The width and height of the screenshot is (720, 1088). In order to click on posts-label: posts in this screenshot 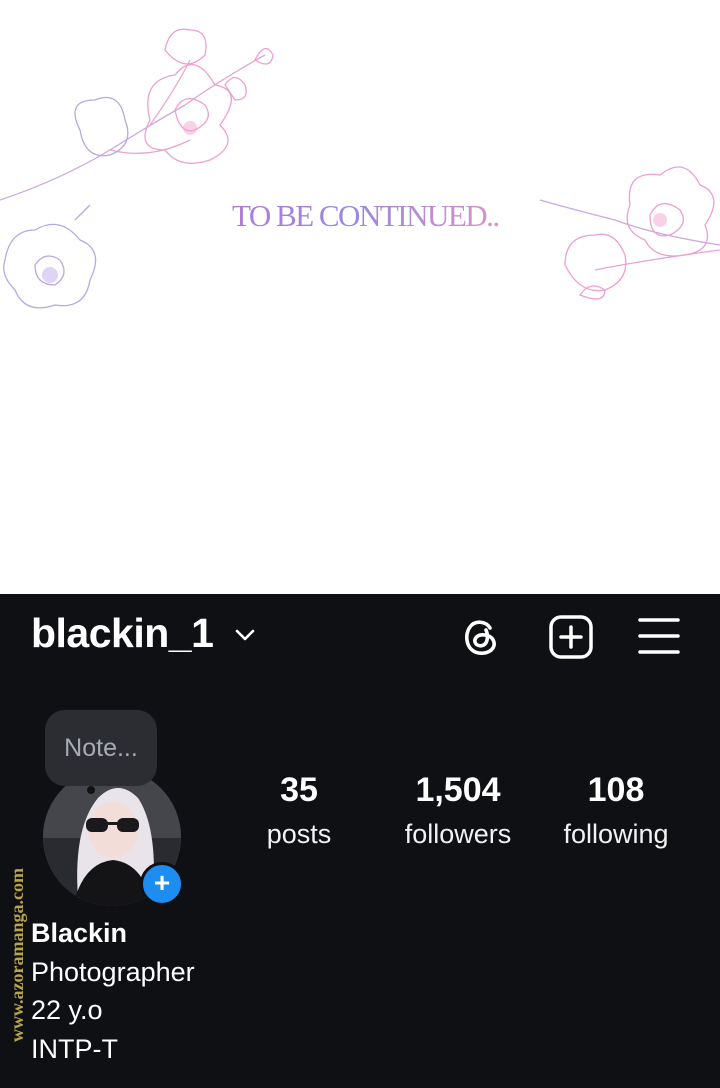, I will do `click(299, 834)`.